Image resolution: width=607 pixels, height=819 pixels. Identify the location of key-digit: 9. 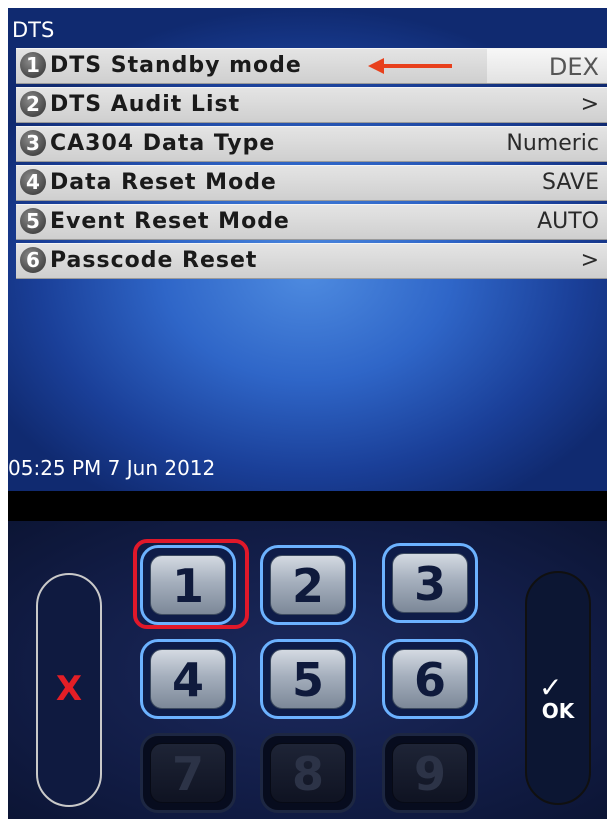
(429, 774).